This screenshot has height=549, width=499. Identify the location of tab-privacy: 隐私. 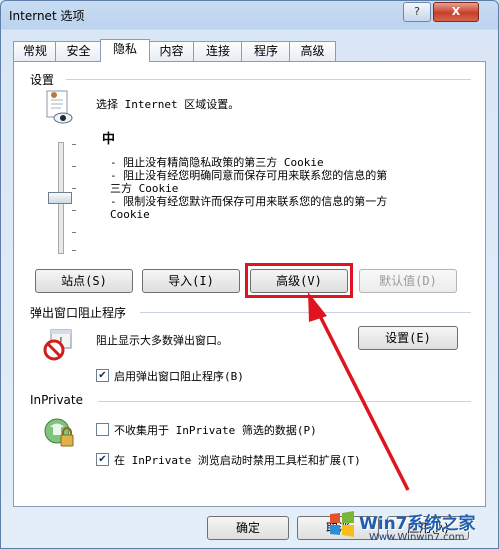
(125, 50).